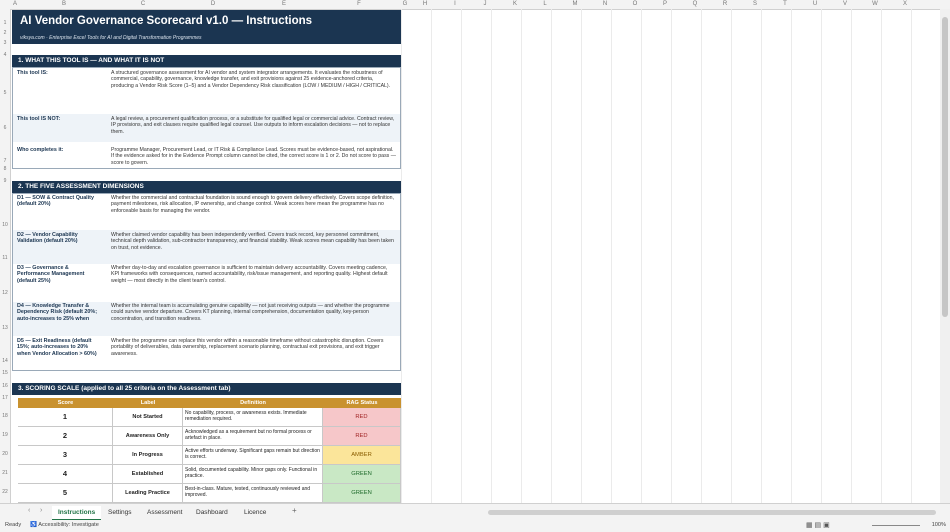 The width and height of the screenshot is (950, 532). Describe the element at coordinates (5, 373) in the screenshot. I see `row-number: 15` at that location.